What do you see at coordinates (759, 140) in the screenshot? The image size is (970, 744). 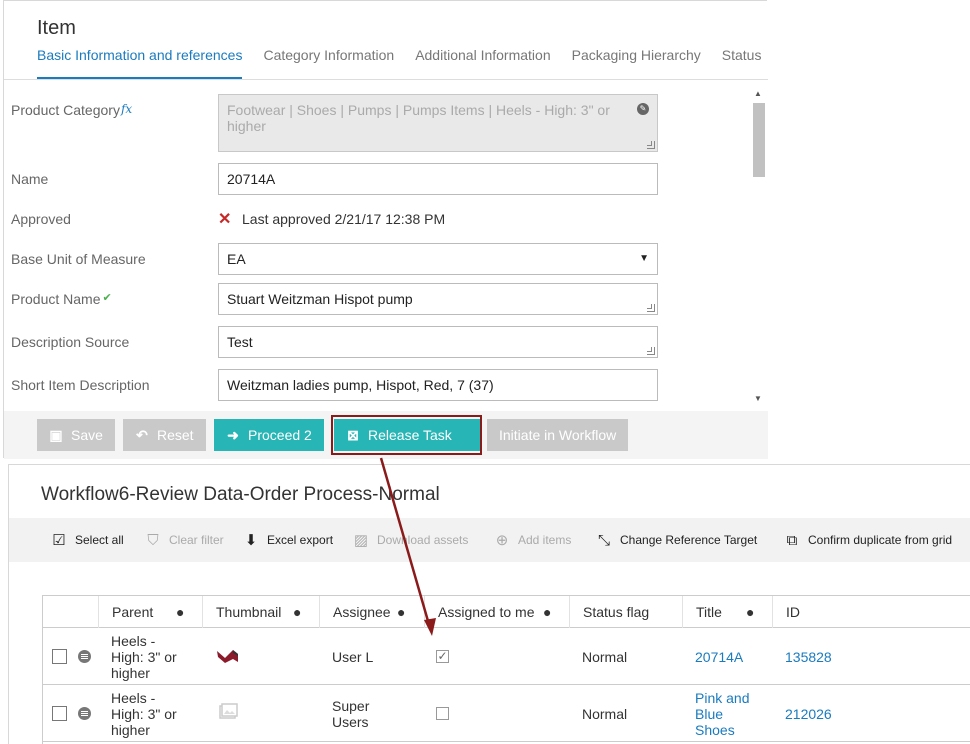 I see `scrollbar-thumb` at bounding box center [759, 140].